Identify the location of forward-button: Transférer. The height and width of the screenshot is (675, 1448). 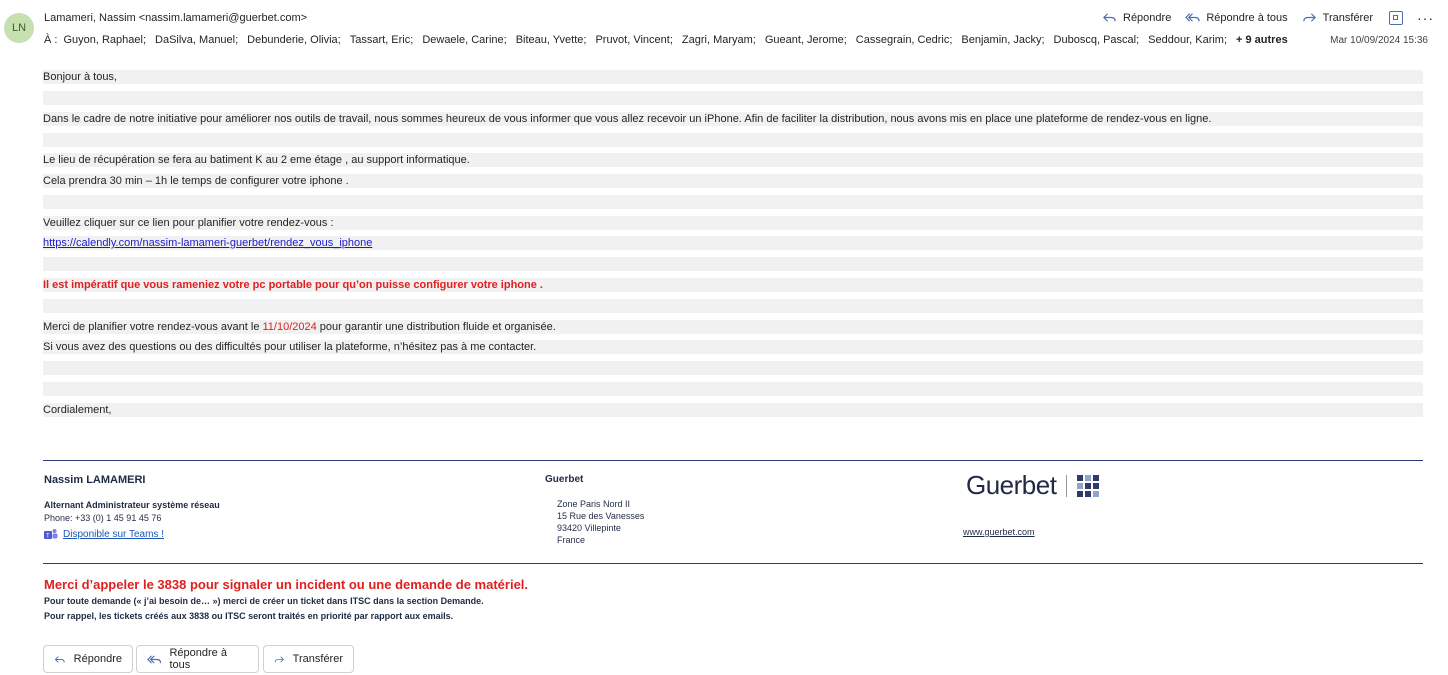
(1337, 17).